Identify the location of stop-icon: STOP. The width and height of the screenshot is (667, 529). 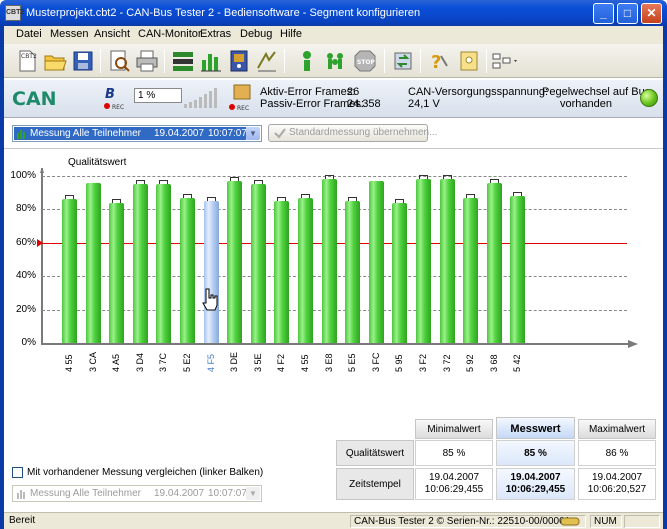
(365, 61).